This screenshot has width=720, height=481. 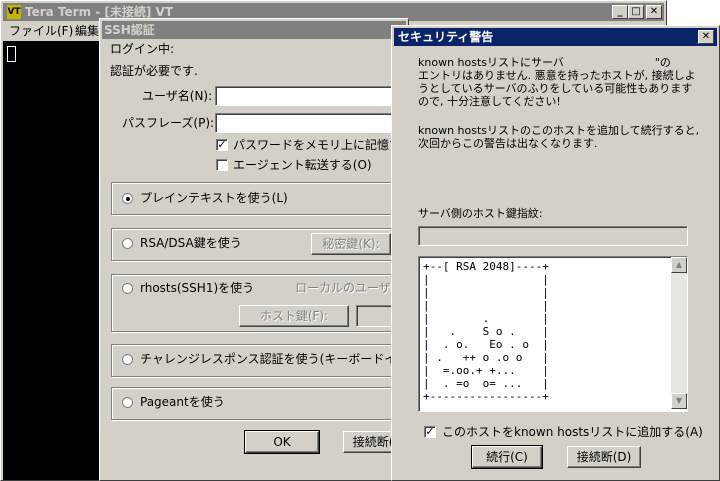 What do you see at coordinates (282, 442) in the screenshot?
I see `ok-button: OK` at bounding box center [282, 442].